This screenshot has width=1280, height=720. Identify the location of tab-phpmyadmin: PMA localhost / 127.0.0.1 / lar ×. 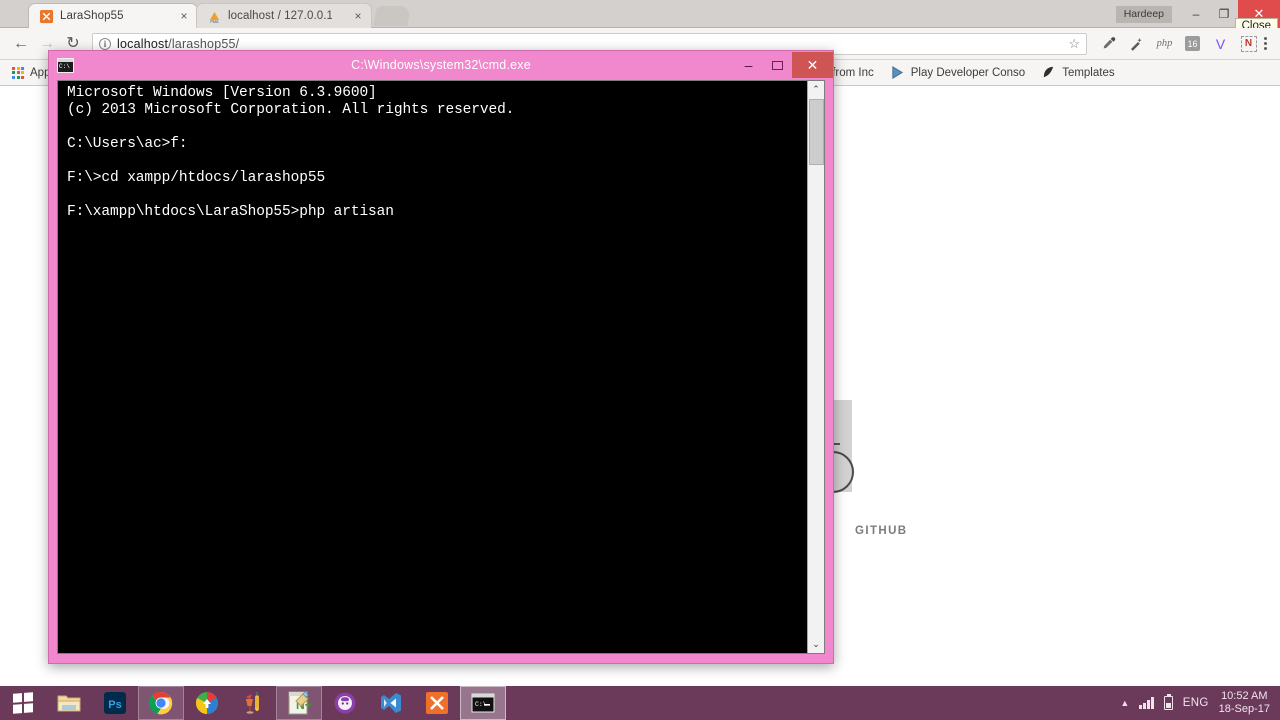
(284, 15).